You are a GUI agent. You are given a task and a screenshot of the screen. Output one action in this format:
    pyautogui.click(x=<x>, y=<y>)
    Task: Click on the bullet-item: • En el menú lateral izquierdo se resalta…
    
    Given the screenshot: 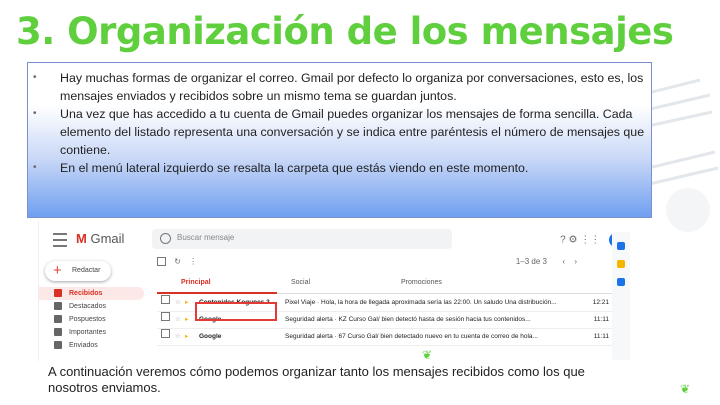 What is the action you would take?
    pyautogui.click(x=337, y=168)
    